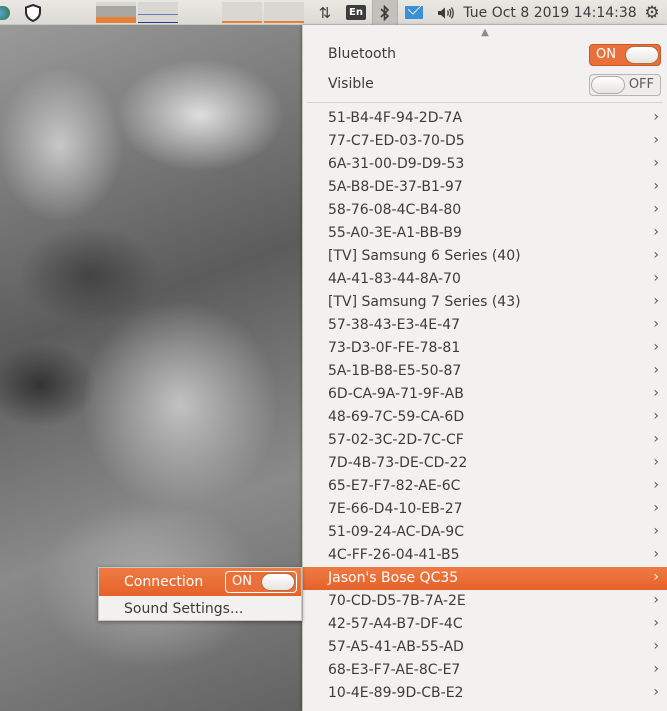 This screenshot has height=711, width=667. I want to click on clock: Tue Oct 8 2019 14:14:38, so click(549, 12).